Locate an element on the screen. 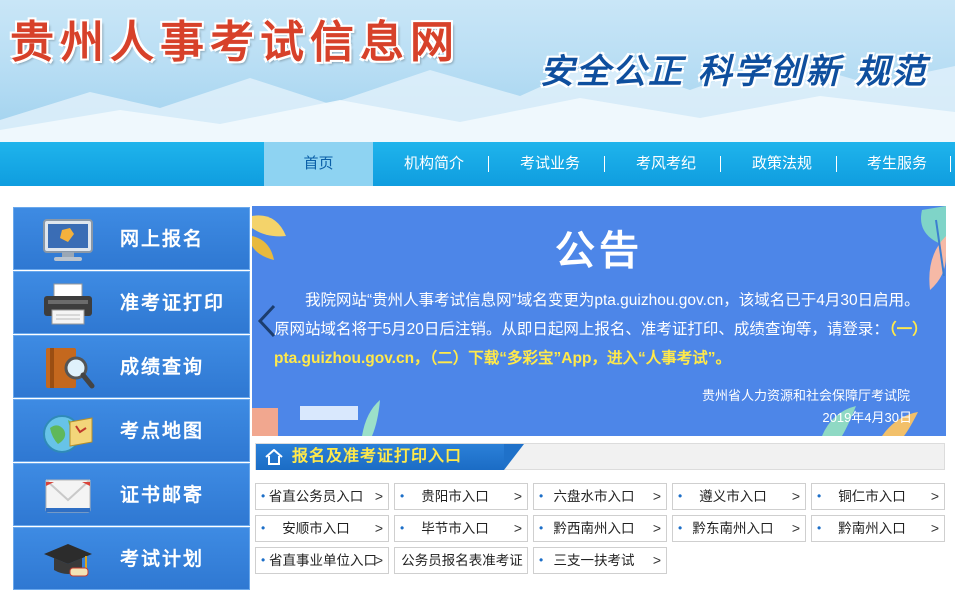 This screenshot has height=591, width=955. envelope-icon is located at coordinates (68, 496).